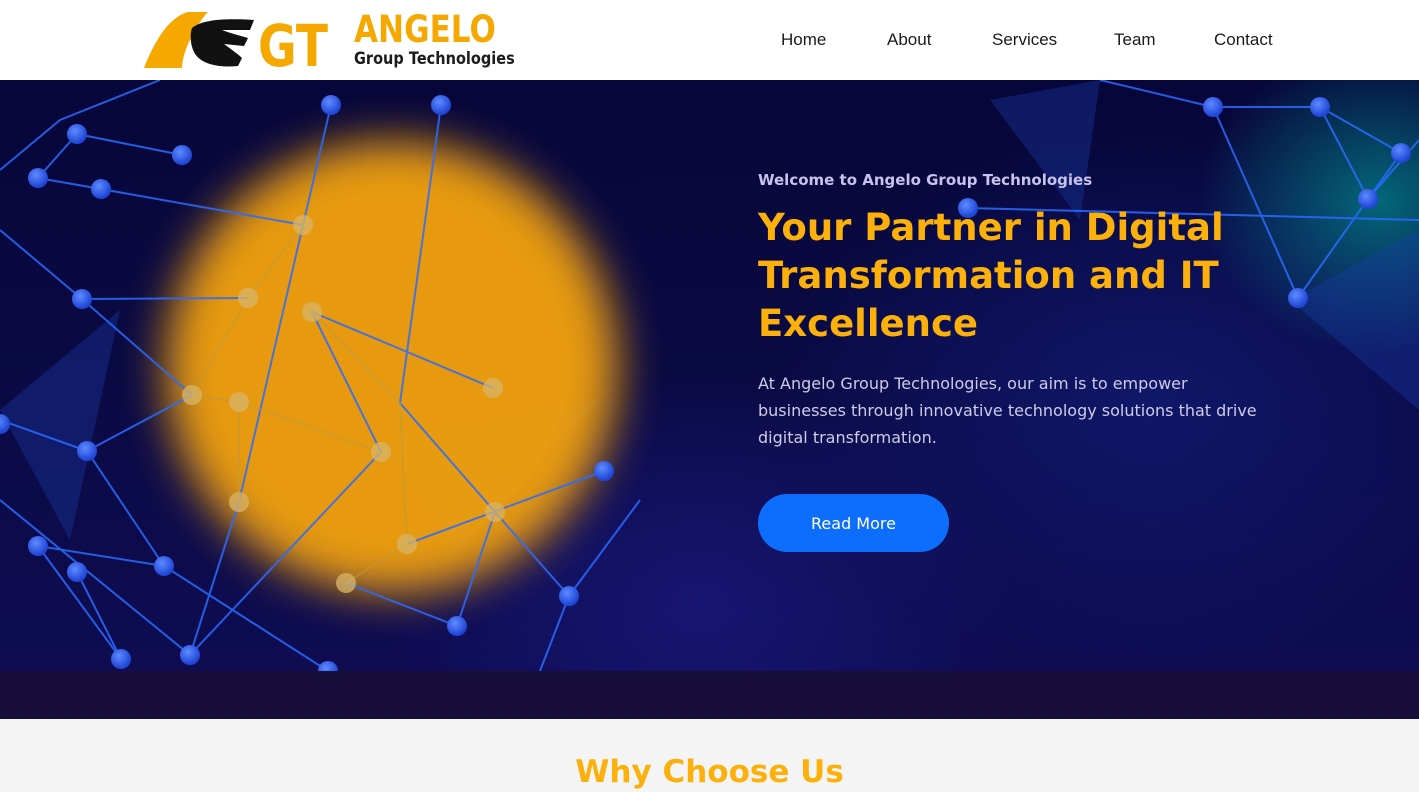  What do you see at coordinates (853, 523) in the screenshot?
I see `read-more-button: Read More` at bounding box center [853, 523].